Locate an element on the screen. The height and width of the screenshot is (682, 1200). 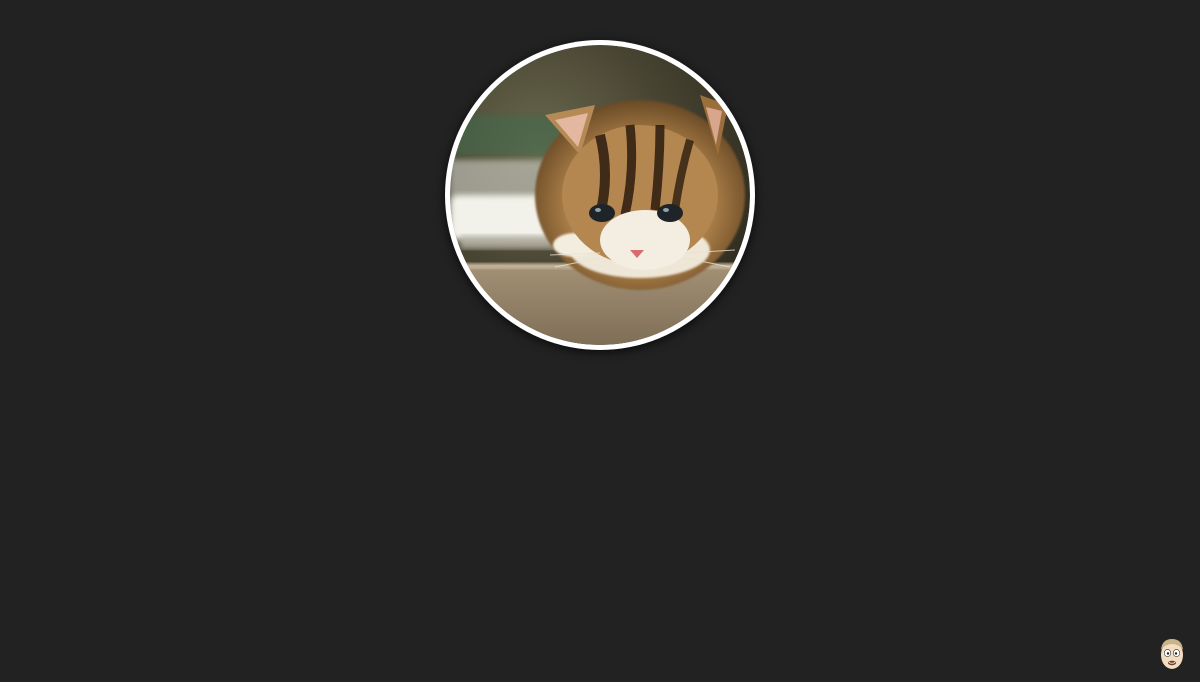
kitten-photo-image is located at coordinates (600, 195).